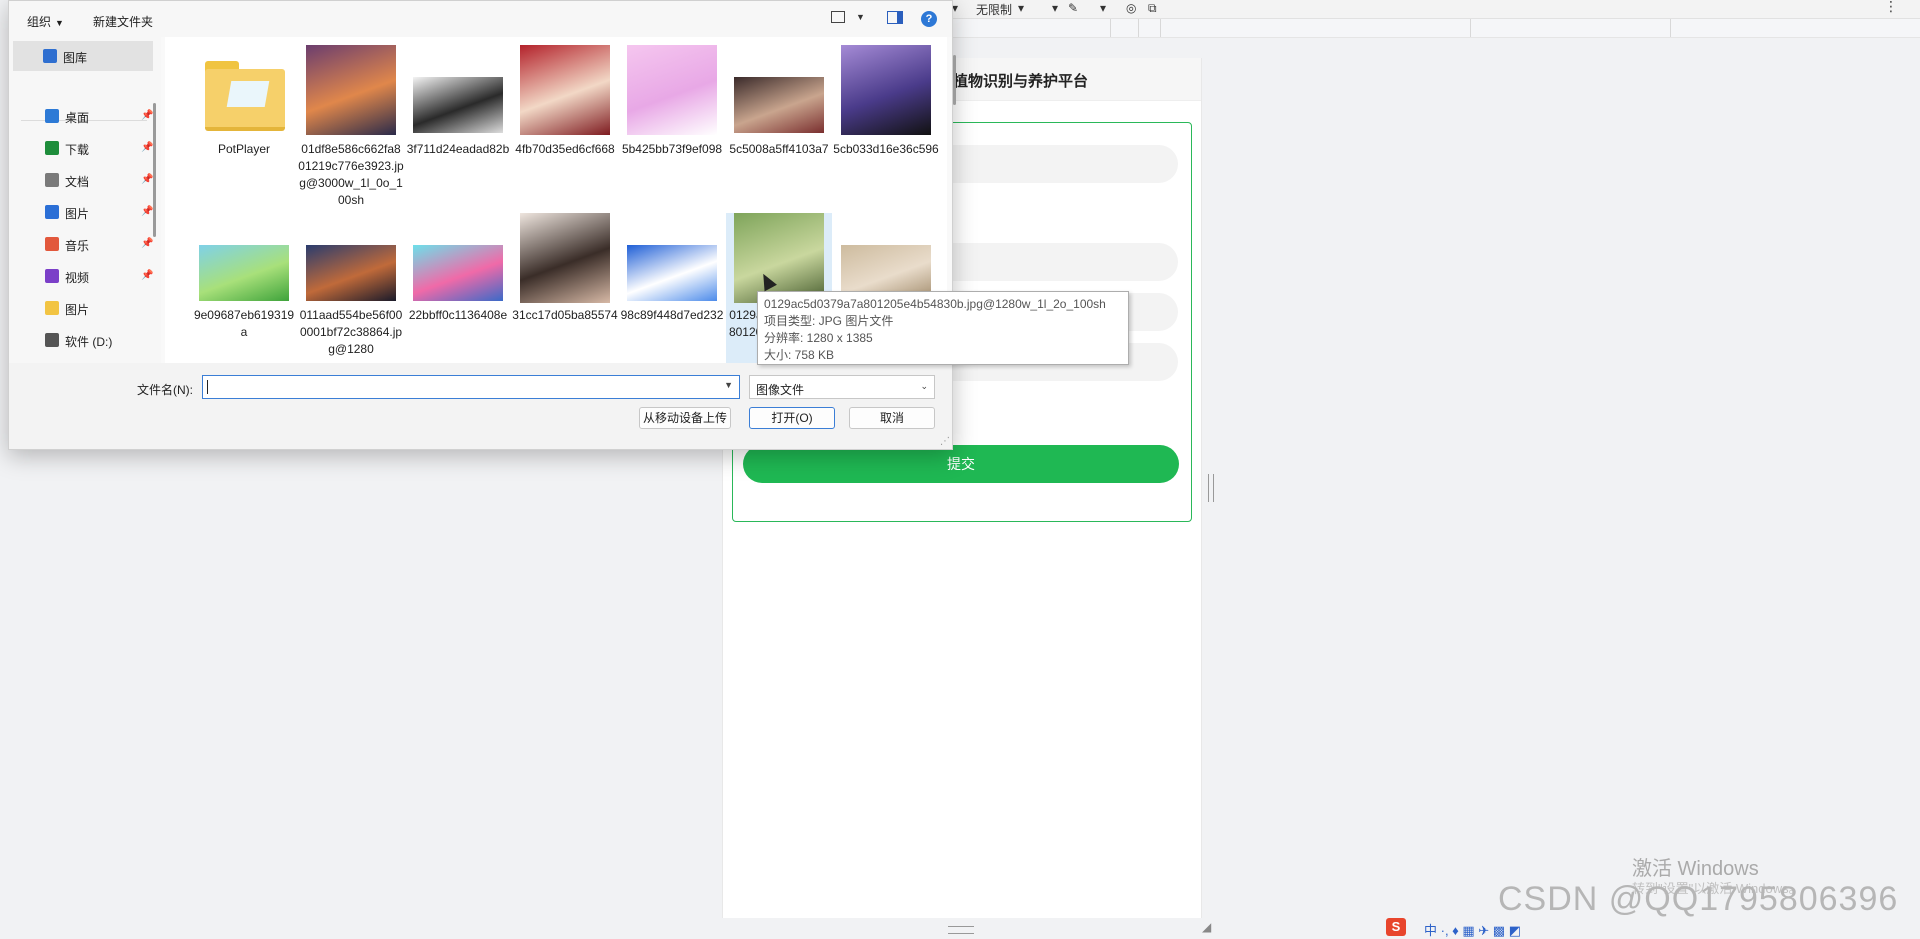  What do you see at coordinates (244, 149) in the screenshot?
I see `file-name: PotPlayer` at bounding box center [244, 149].